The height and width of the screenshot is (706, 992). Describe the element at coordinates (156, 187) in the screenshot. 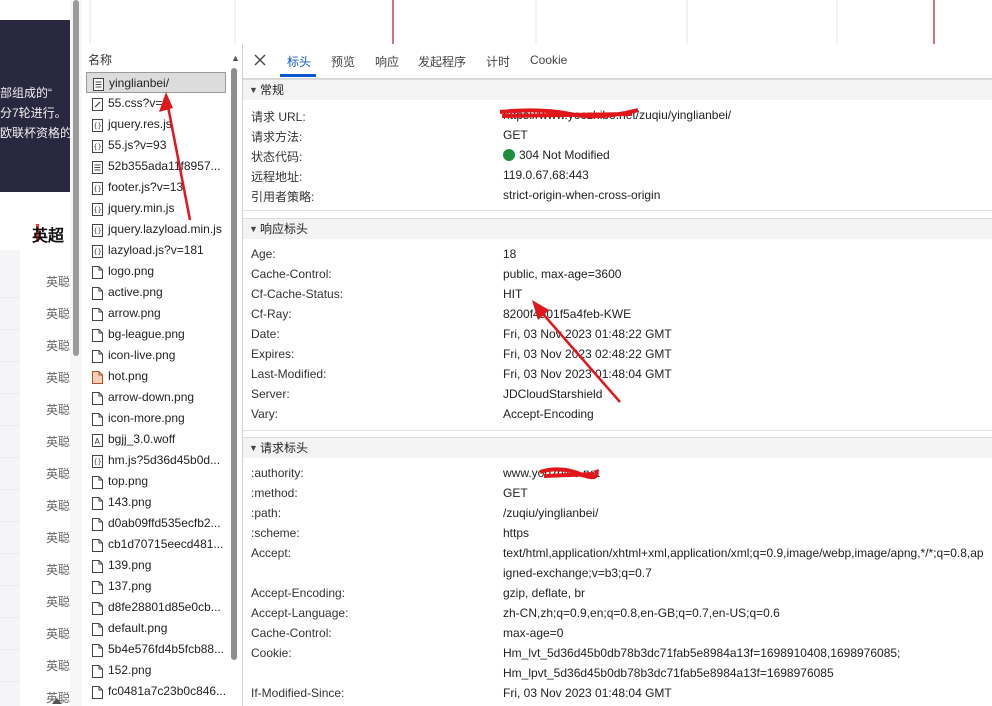

I see `request-row: {} footer.js?v=13` at that location.